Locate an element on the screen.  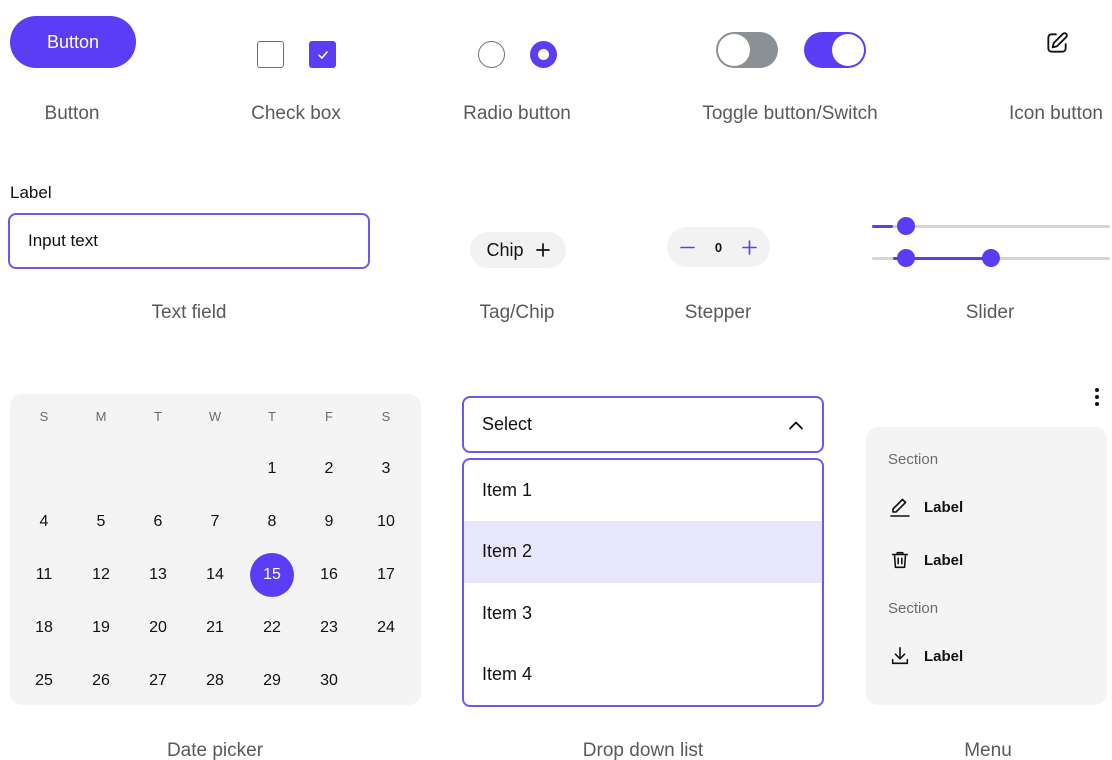
chip-label: Chip is located at coordinates (505, 249).